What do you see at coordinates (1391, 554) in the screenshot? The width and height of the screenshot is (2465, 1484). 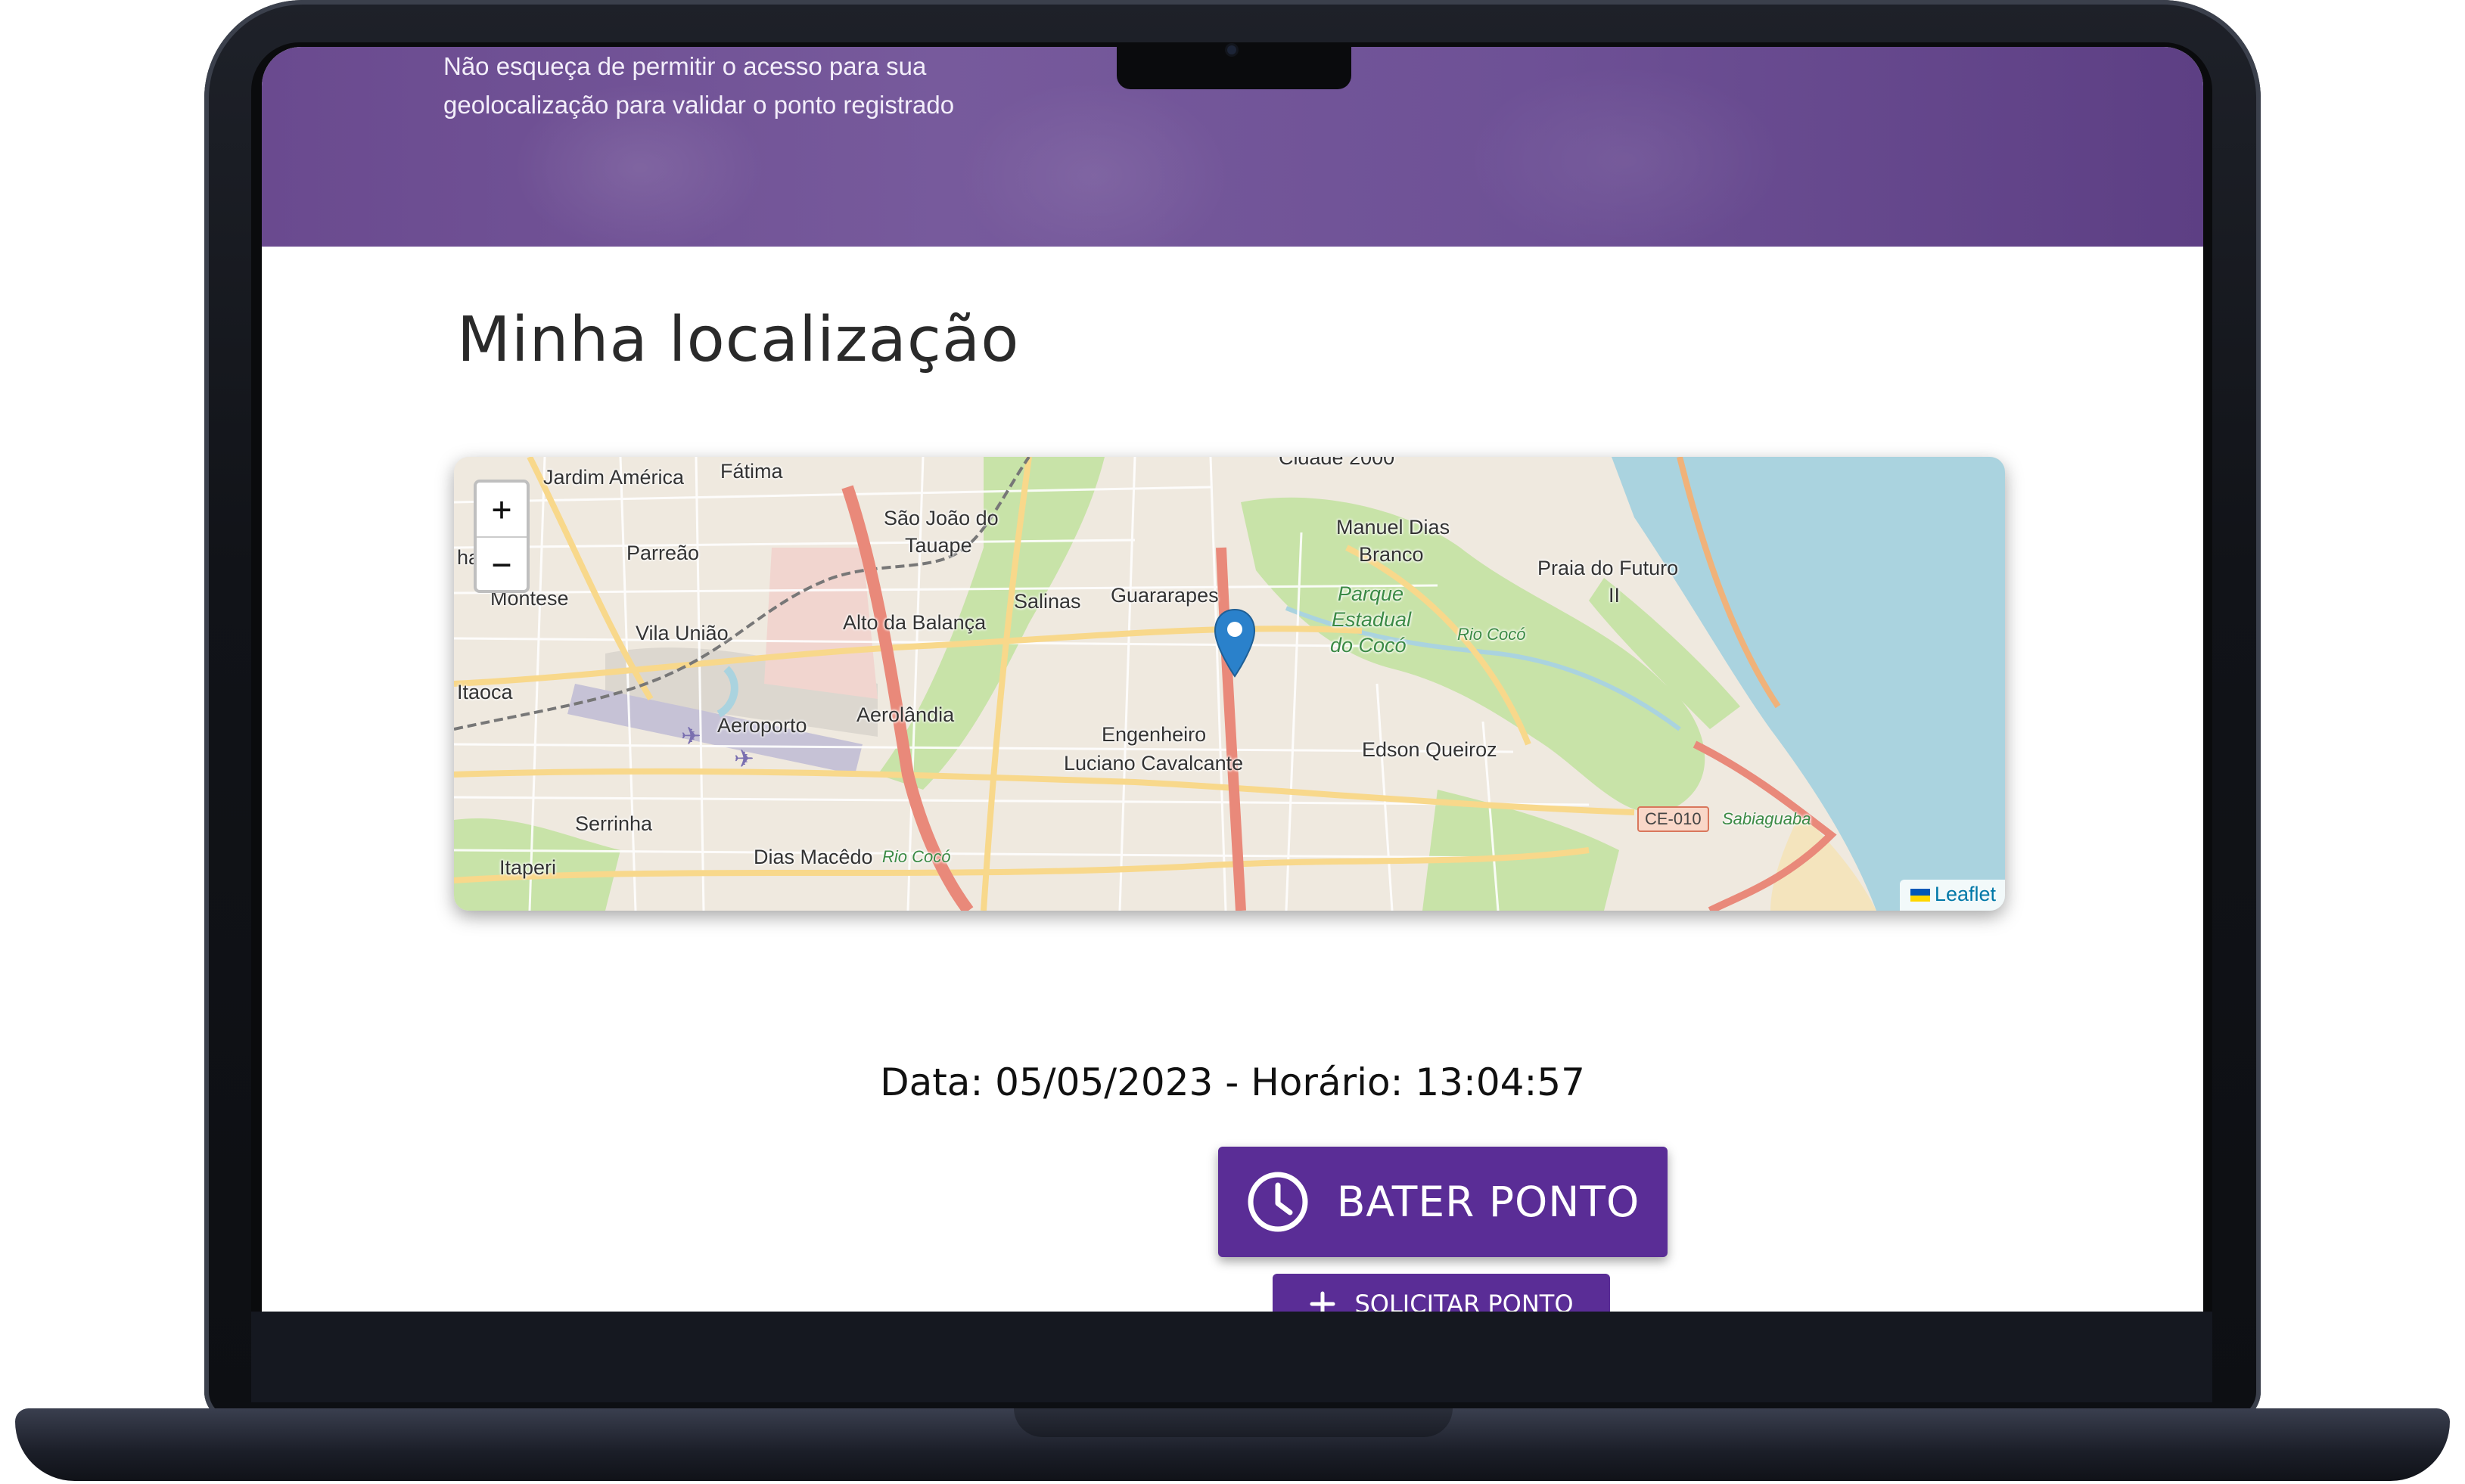 I see `map-label-branco: Branco` at bounding box center [1391, 554].